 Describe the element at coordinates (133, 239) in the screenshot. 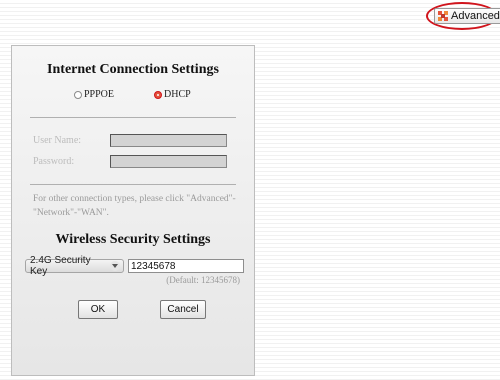

I see `wireless-settings-title: Wireless Security Settings` at that location.